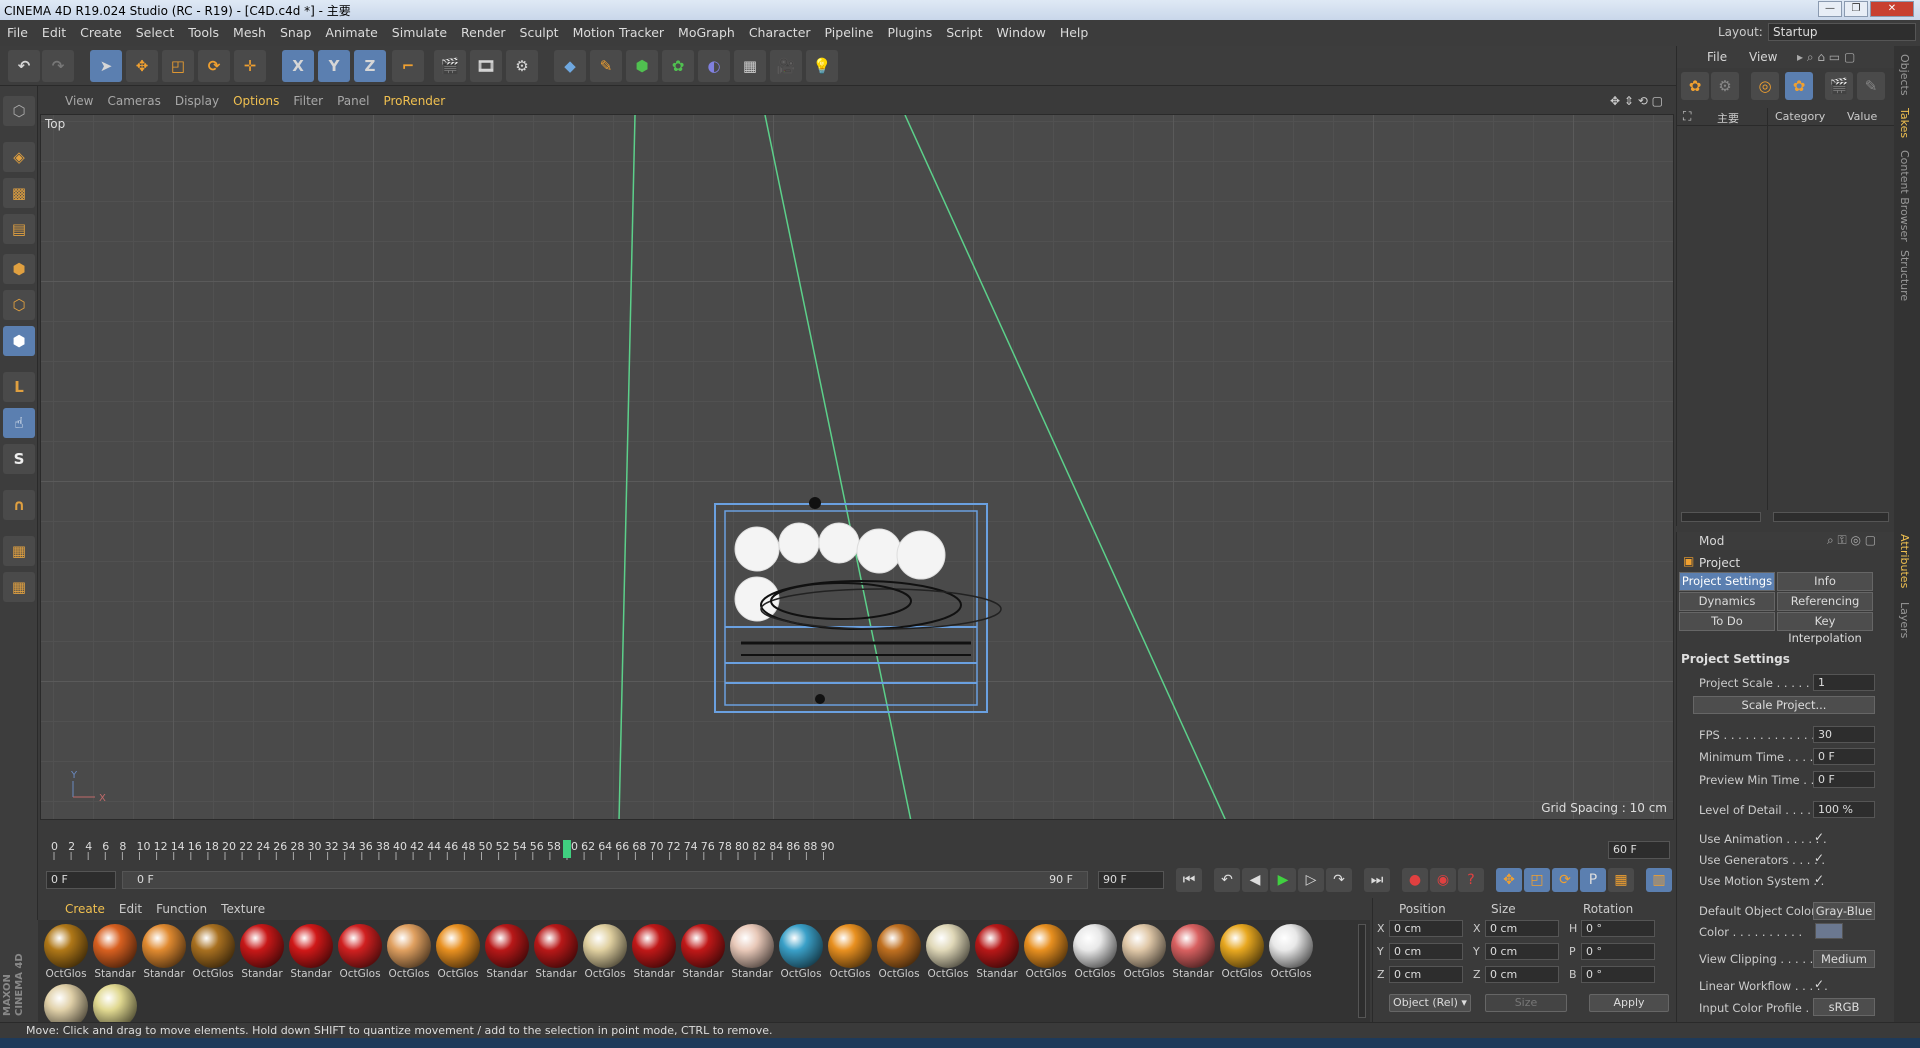  Describe the element at coordinates (1717, 57) in the screenshot. I see `object-menu-file: File` at that location.